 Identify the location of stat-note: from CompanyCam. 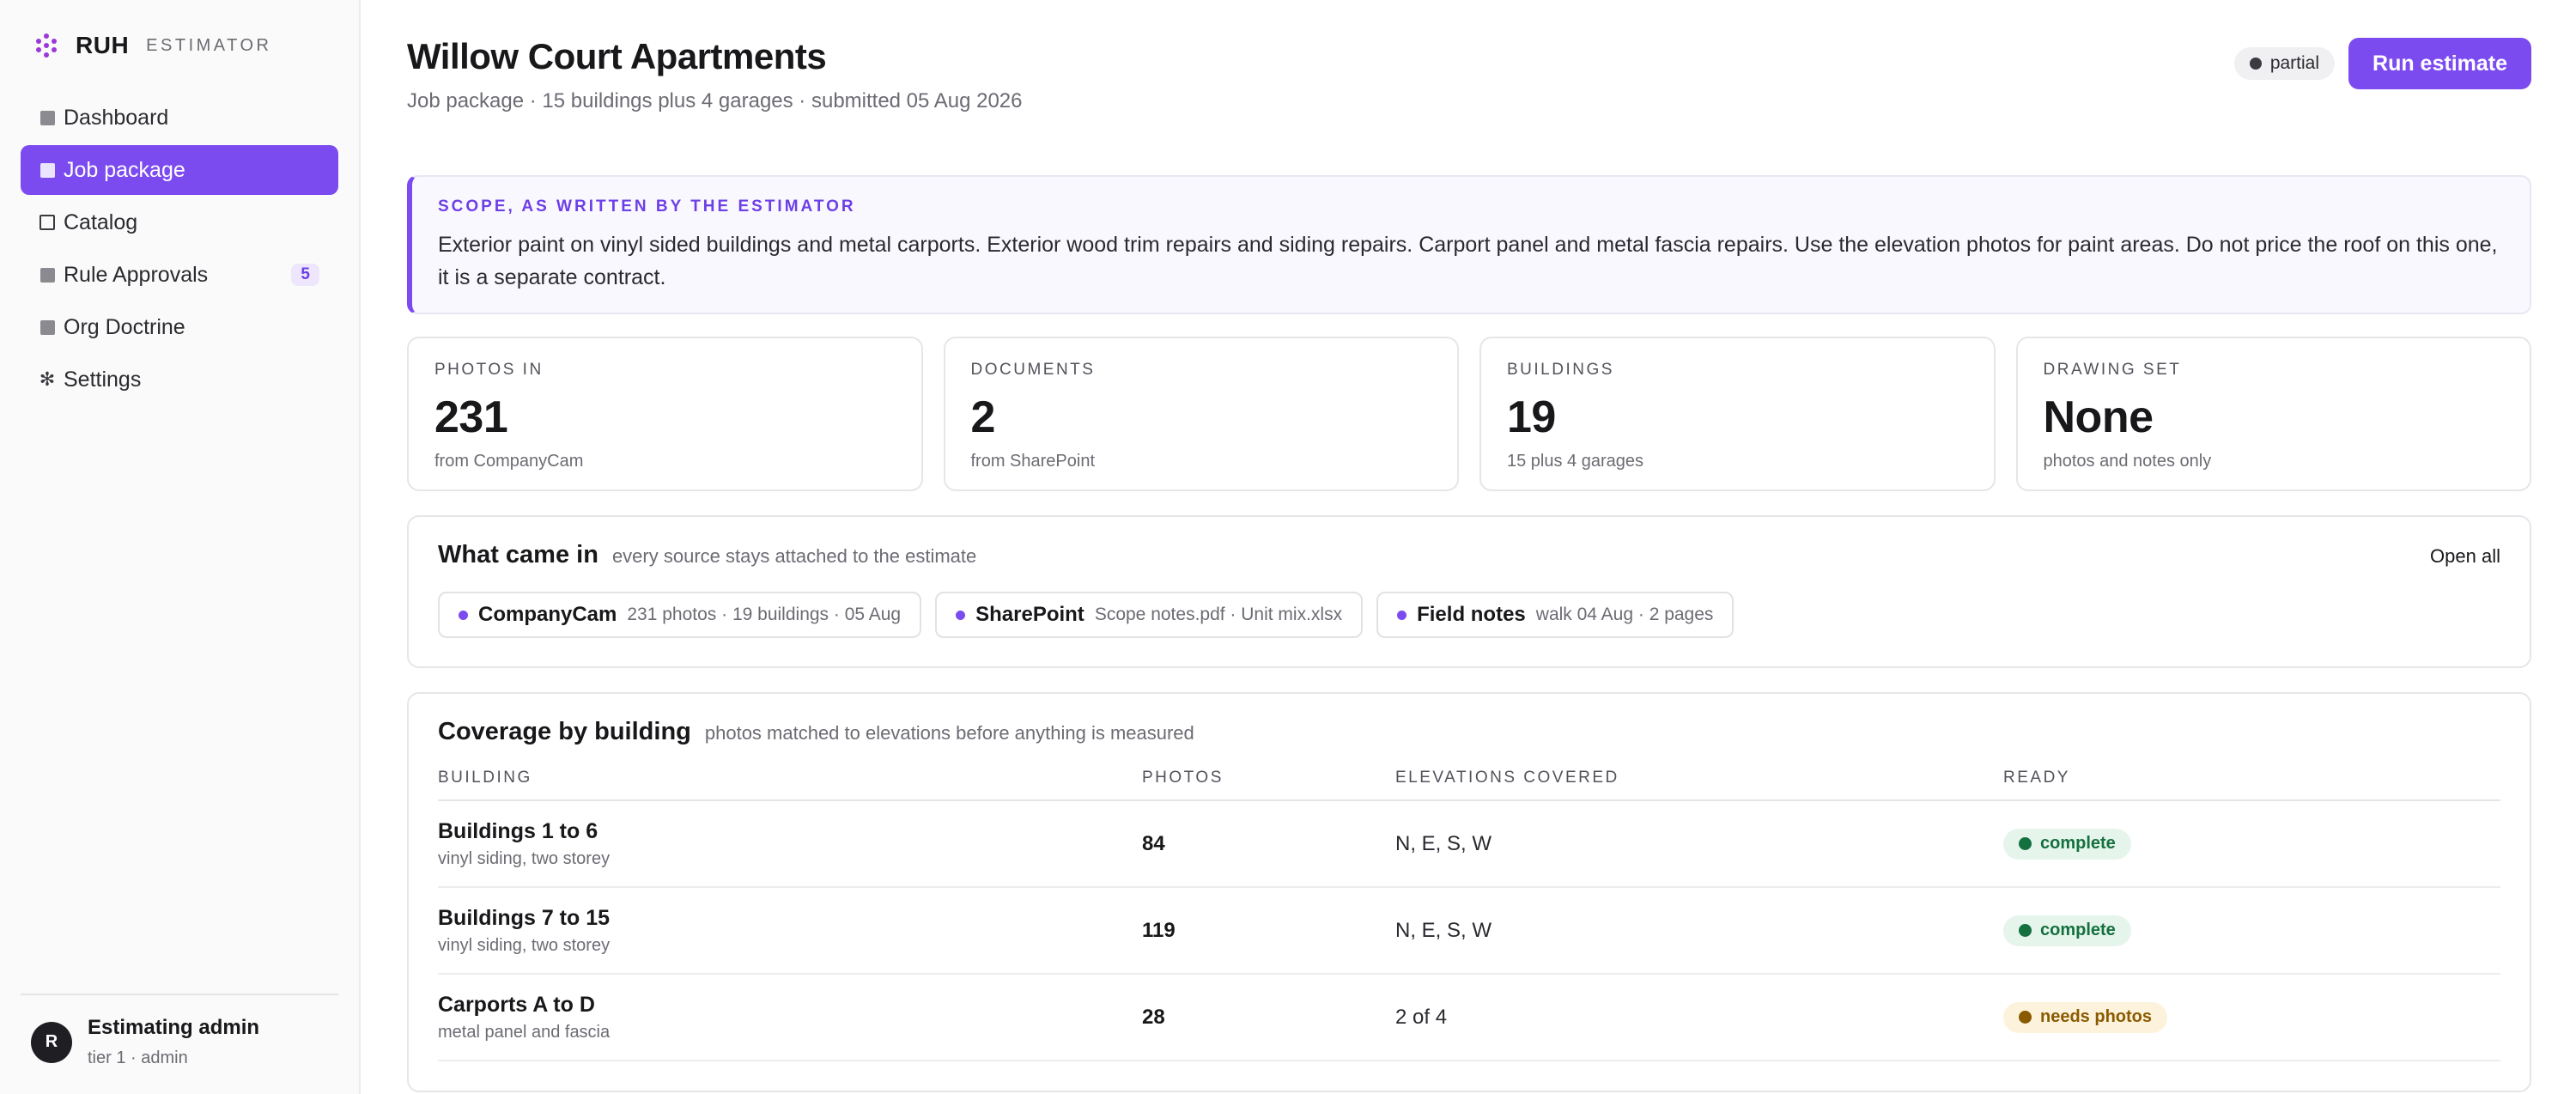
(509, 461).